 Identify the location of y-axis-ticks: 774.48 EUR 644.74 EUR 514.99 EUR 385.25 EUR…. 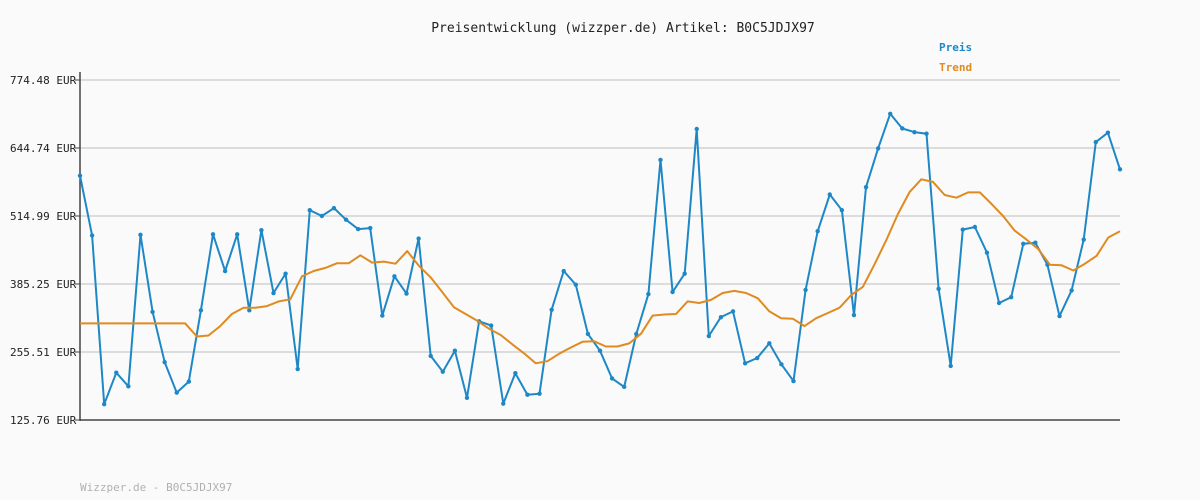
(45, 250).